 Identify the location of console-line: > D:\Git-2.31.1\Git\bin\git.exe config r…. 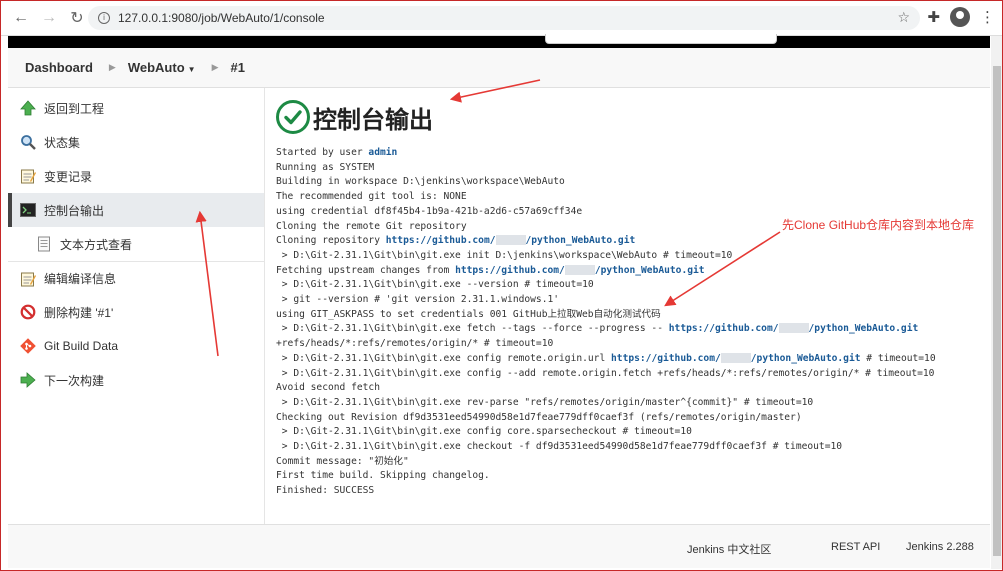
(627, 359).